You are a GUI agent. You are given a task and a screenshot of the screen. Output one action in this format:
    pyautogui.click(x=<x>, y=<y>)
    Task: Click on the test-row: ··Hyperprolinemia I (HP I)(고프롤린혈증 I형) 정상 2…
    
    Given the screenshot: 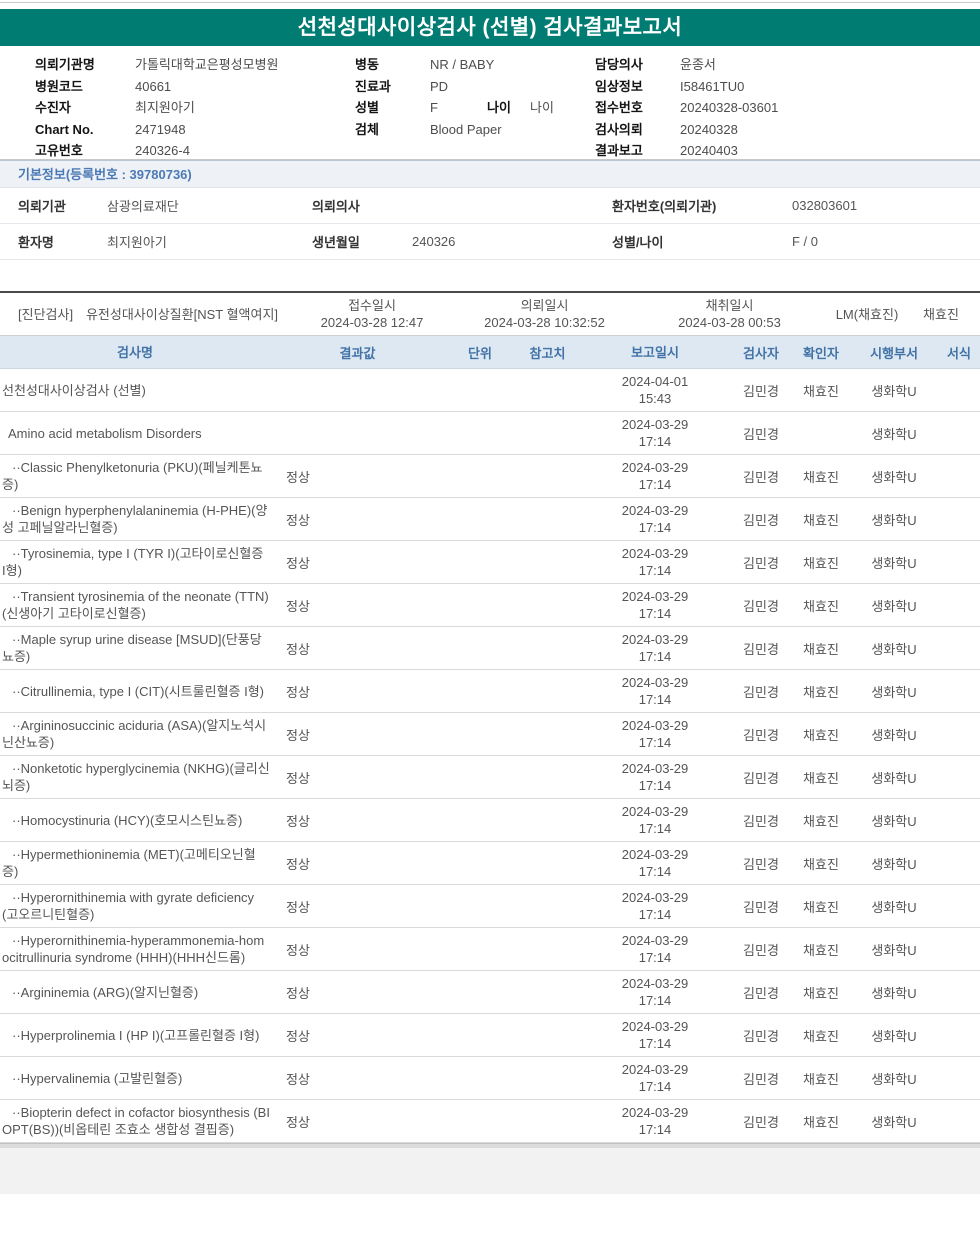 What is the action you would take?
    pyautogui.click(x=490, y=1035)
    